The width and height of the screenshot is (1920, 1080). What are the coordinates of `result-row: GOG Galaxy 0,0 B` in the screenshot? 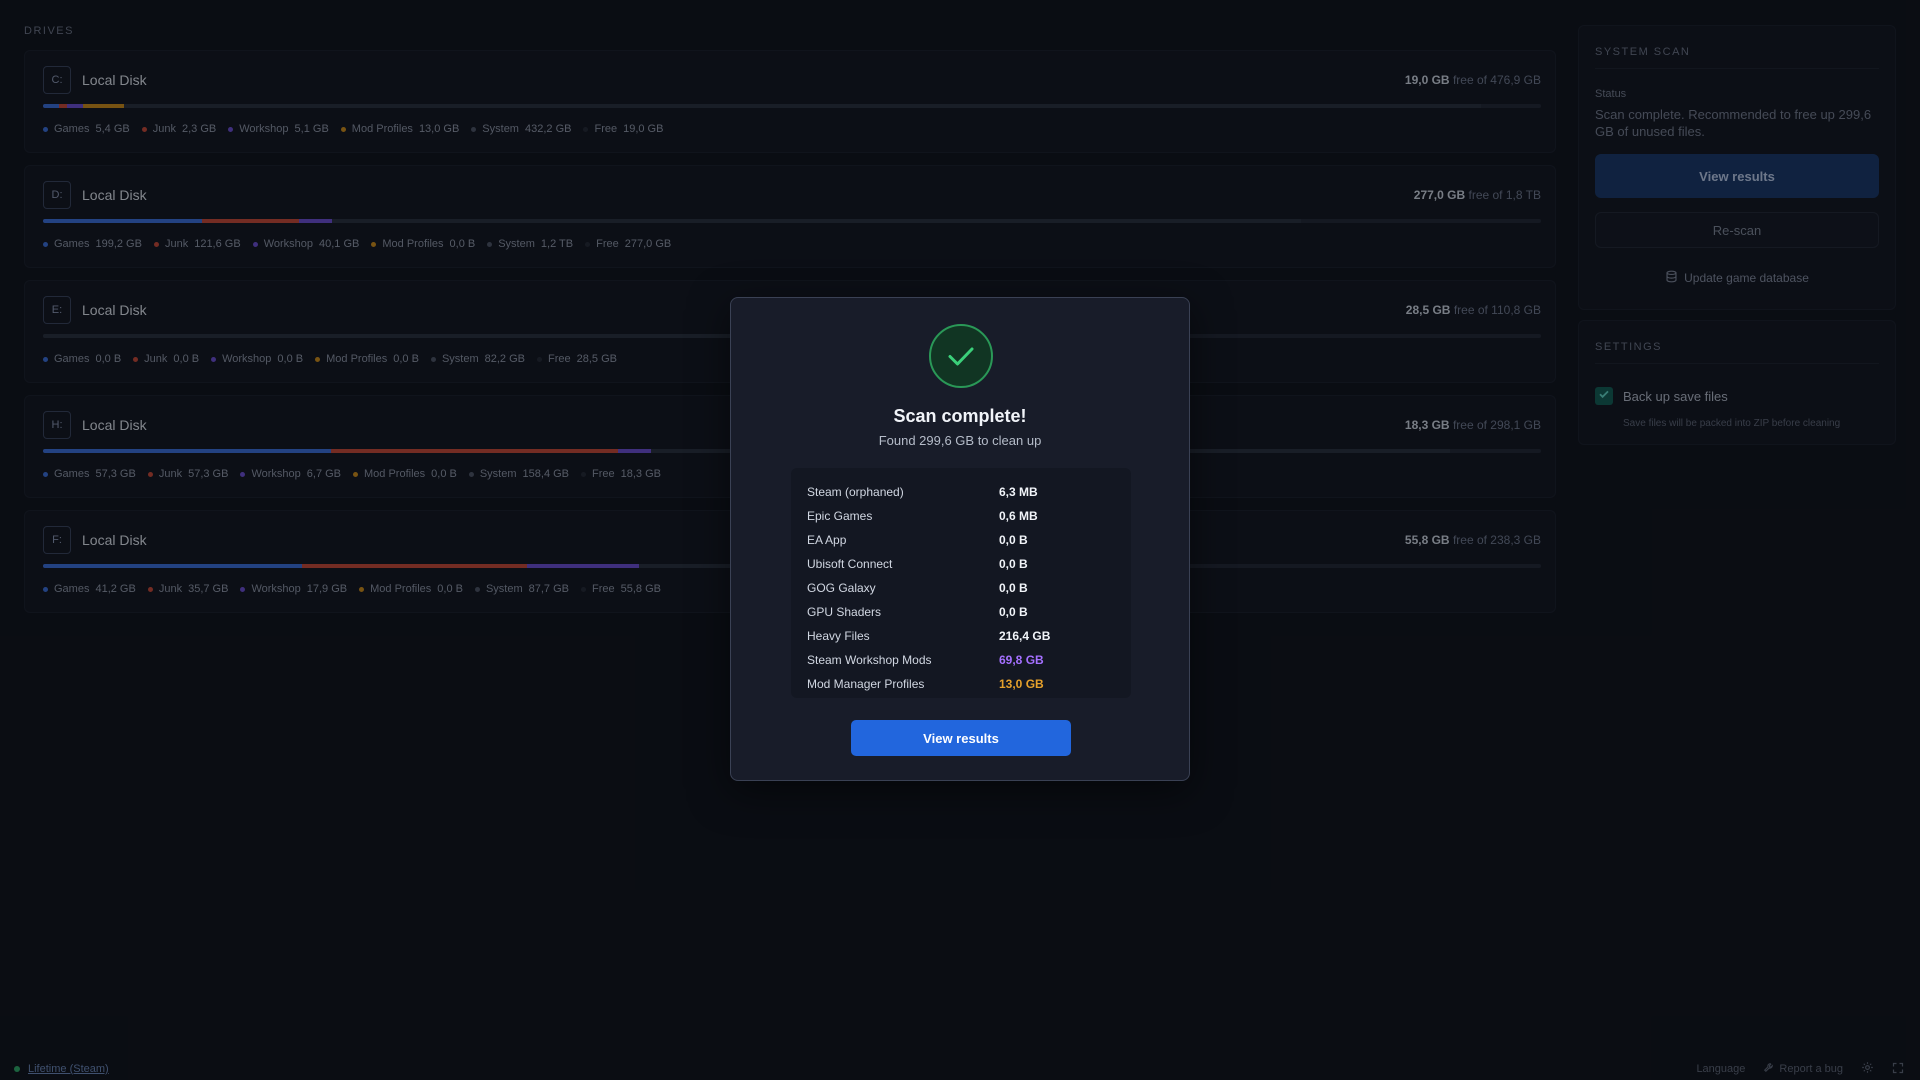 It's located at (961, 588).